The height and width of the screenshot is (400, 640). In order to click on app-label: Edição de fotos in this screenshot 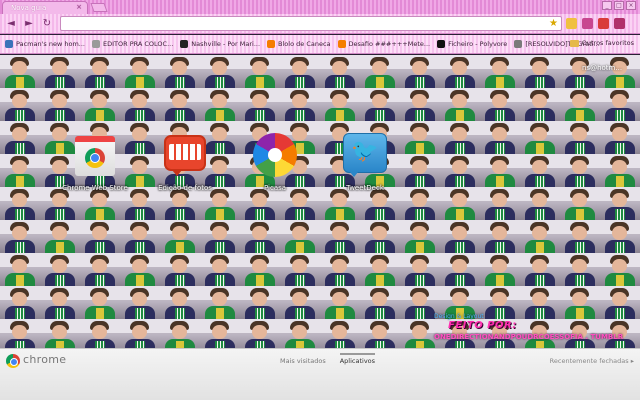, I will do `click(185, 188)`.